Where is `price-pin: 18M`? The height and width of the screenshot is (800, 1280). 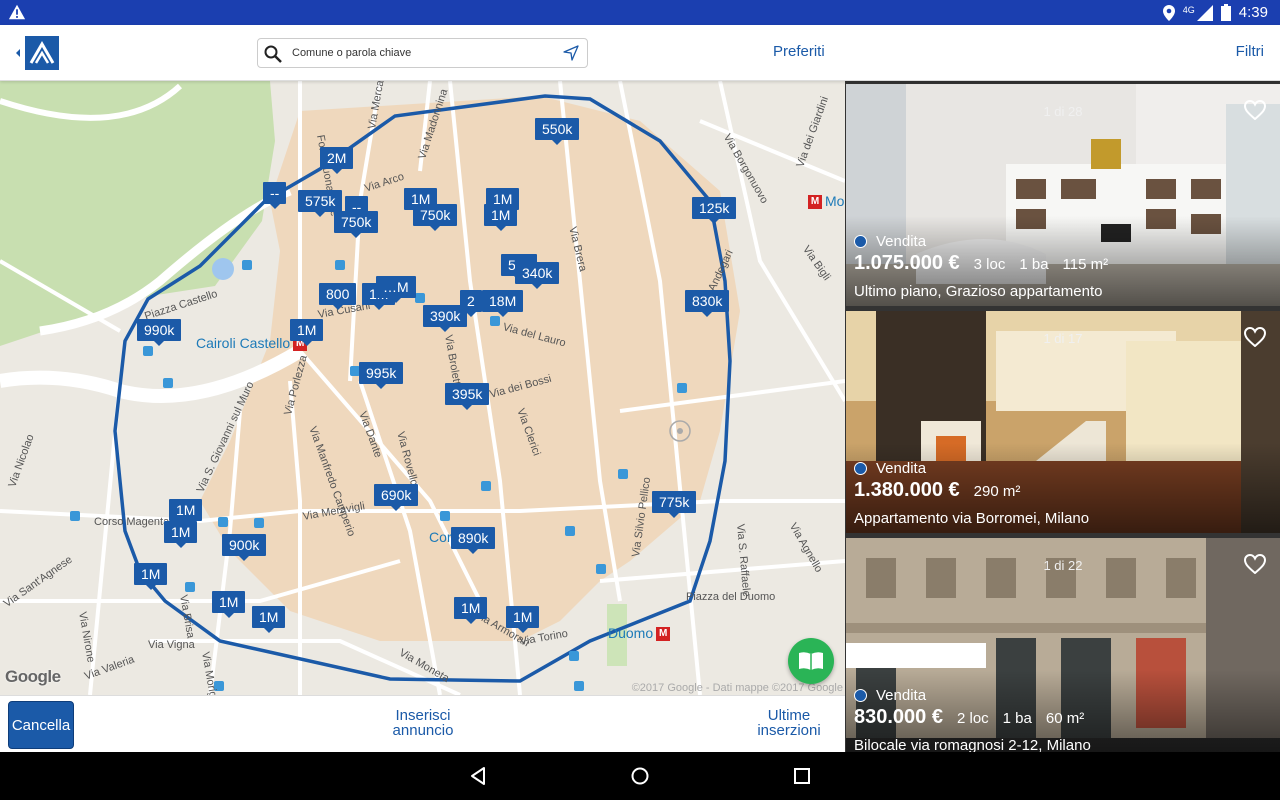
price-pin: 18M is located at coordinates (503, 303).